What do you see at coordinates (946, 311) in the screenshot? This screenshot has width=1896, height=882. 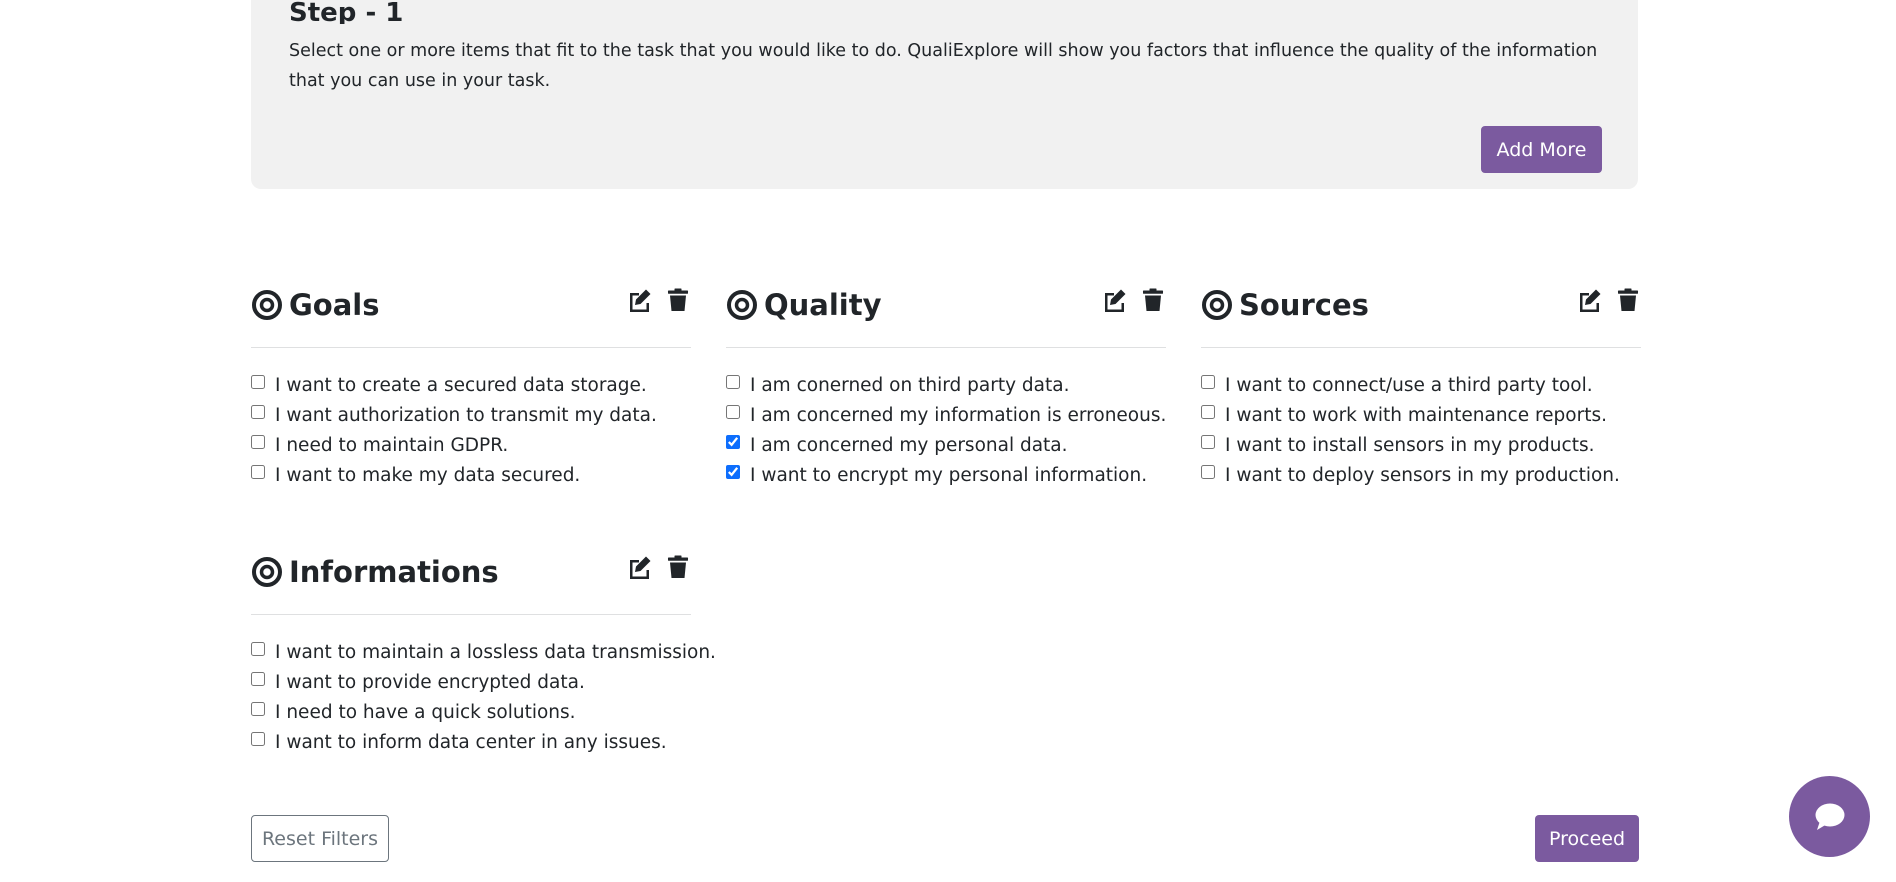 I see `section-header: Quality` at bounding box center [946, 311].